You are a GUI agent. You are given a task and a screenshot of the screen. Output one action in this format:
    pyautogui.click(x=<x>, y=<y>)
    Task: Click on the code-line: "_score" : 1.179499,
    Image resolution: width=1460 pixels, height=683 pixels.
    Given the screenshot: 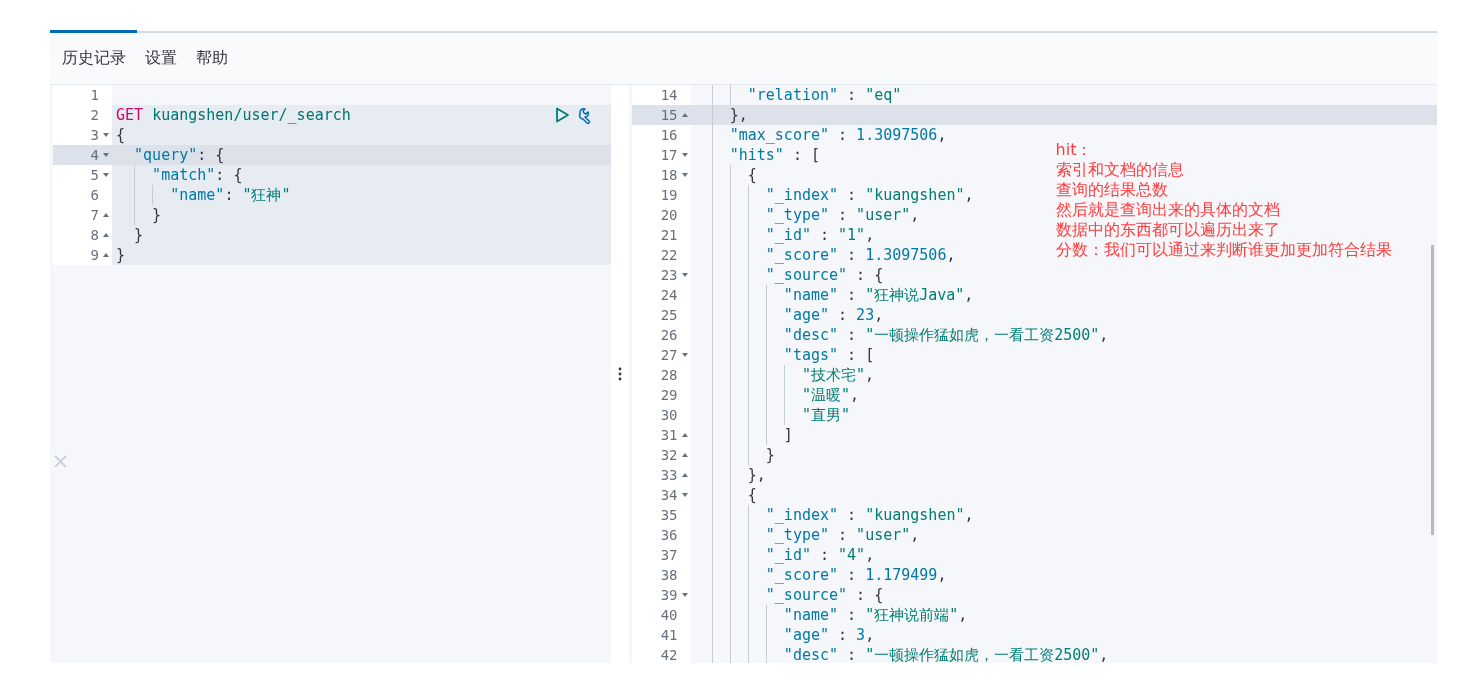 What is the action you would take?
    pyautogui.click(x=855, y=575)
    